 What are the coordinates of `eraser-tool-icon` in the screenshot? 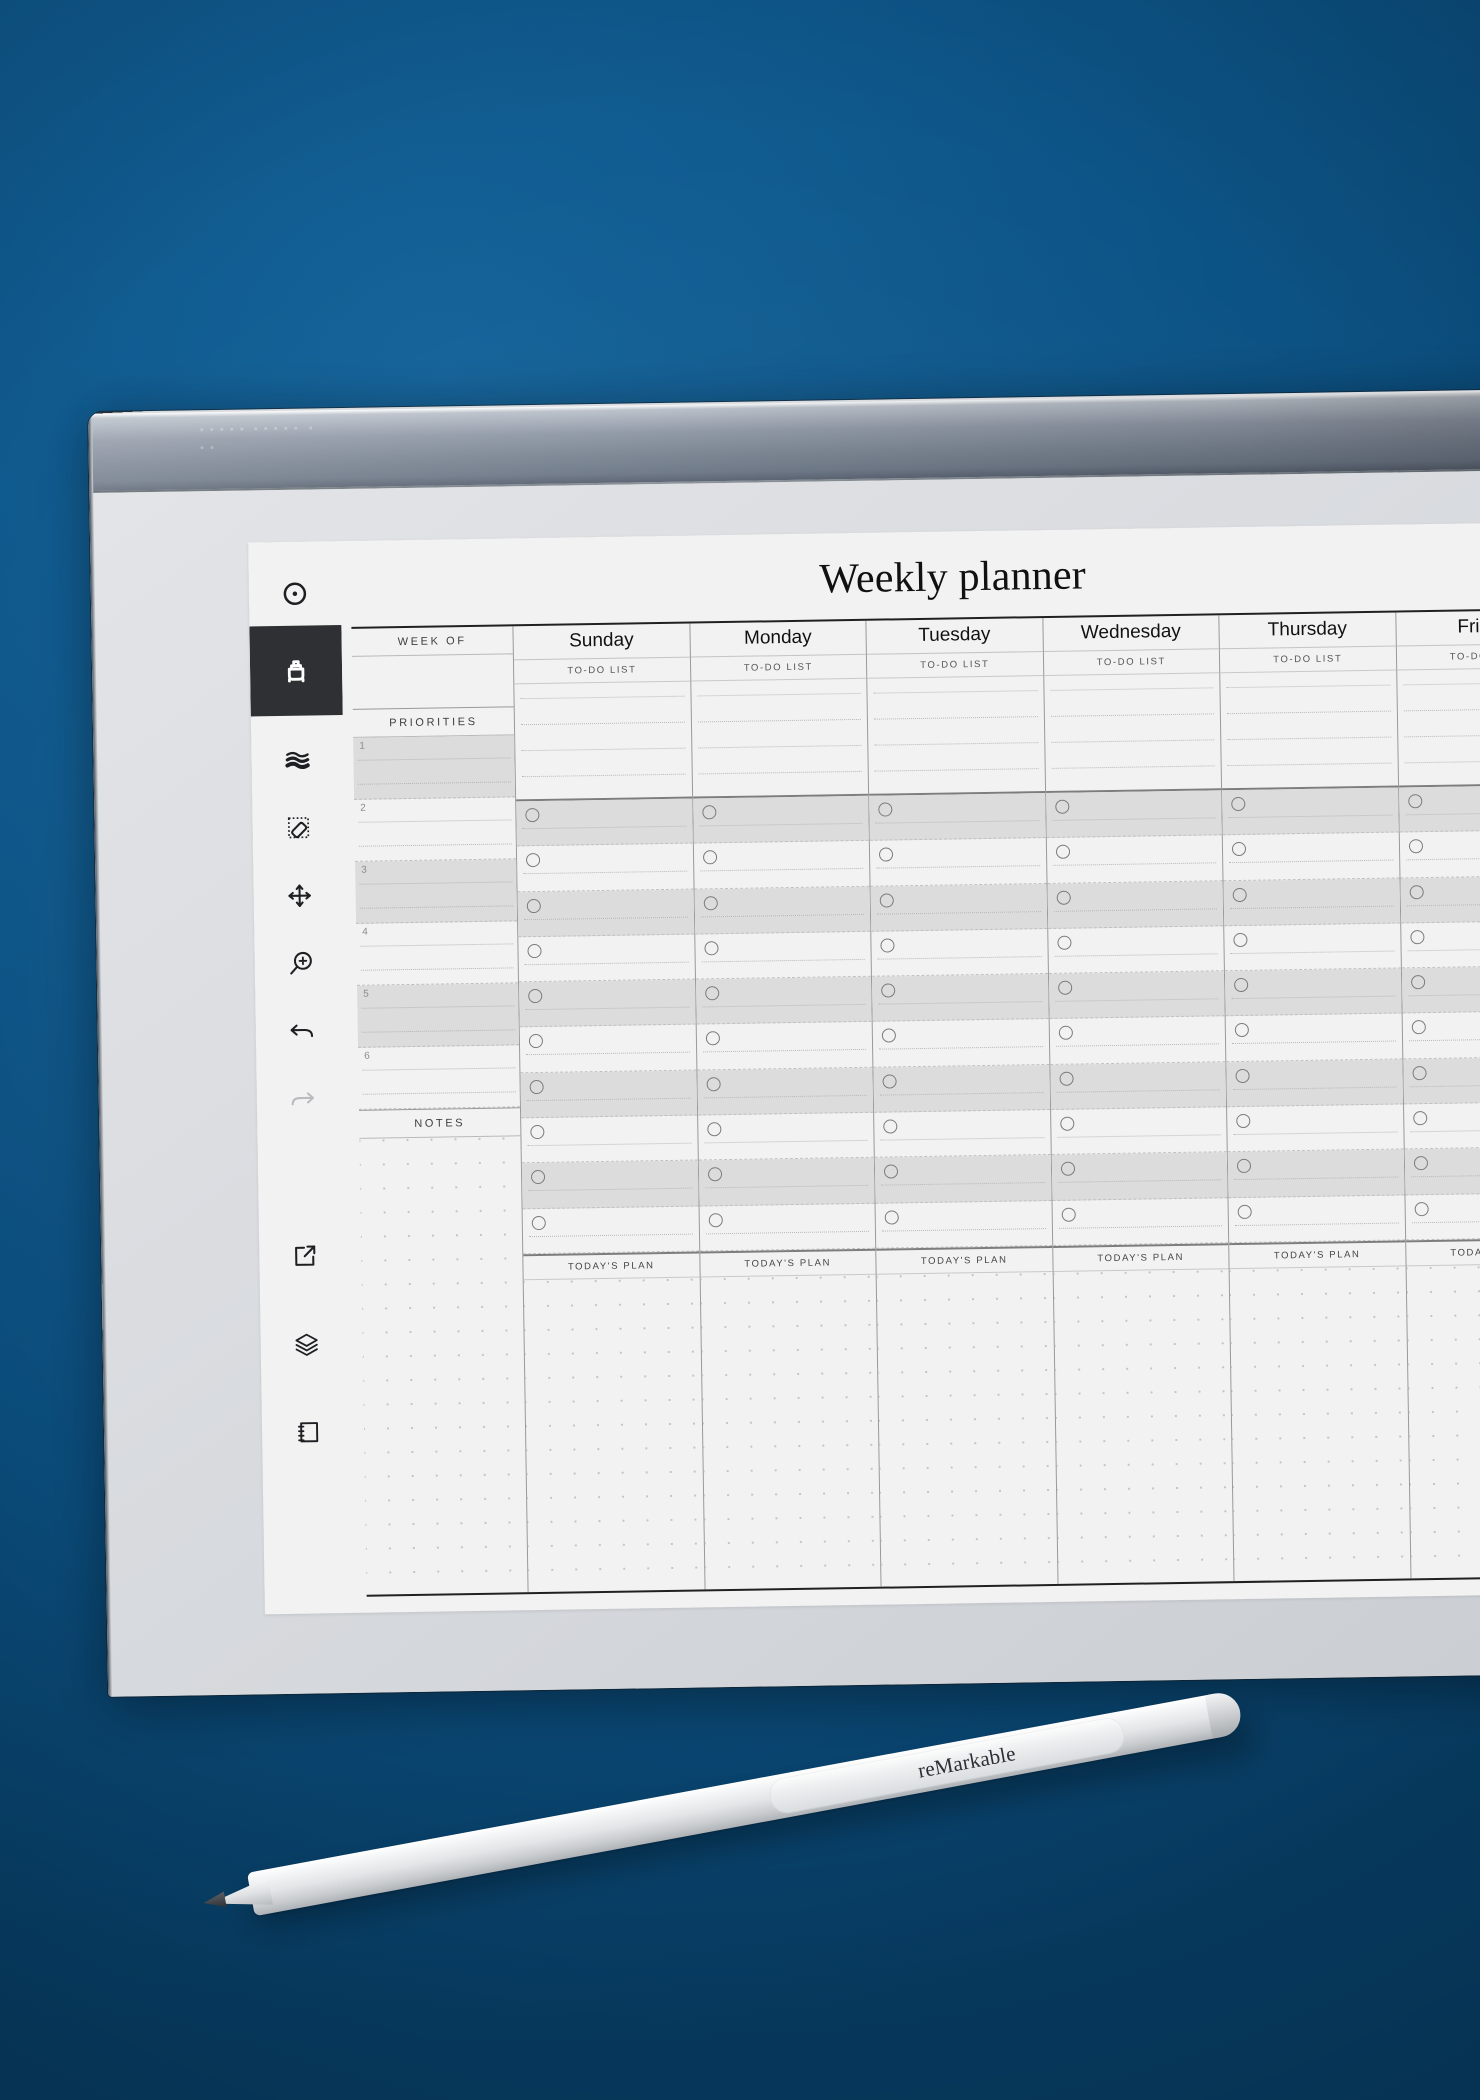 It's located at (298, 827).